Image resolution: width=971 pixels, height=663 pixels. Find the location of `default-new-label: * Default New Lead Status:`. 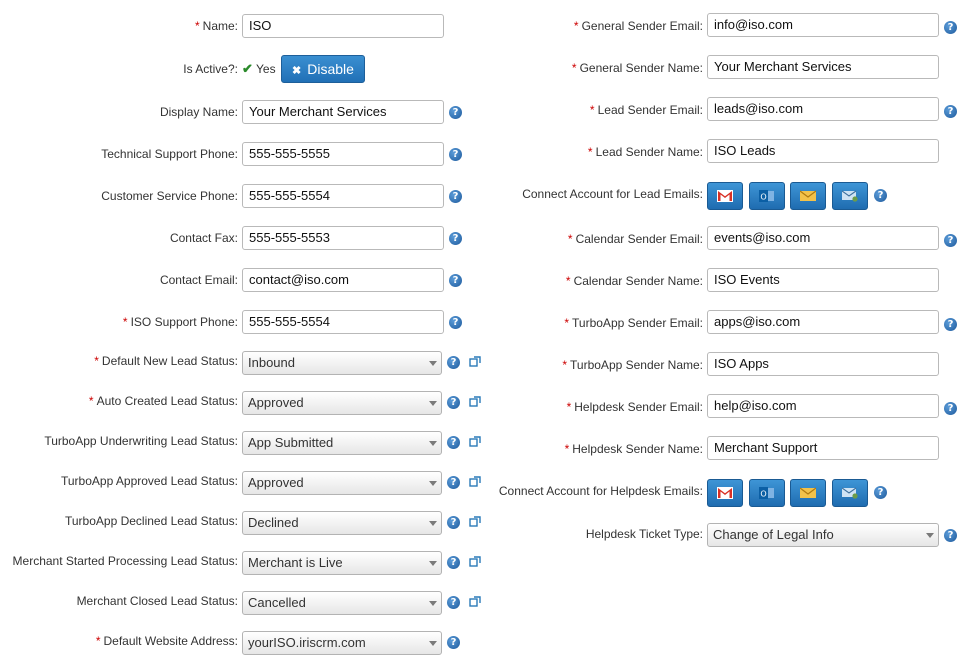

default-new-label: * Default New Lead Status: is located at coordinates (166, 361).